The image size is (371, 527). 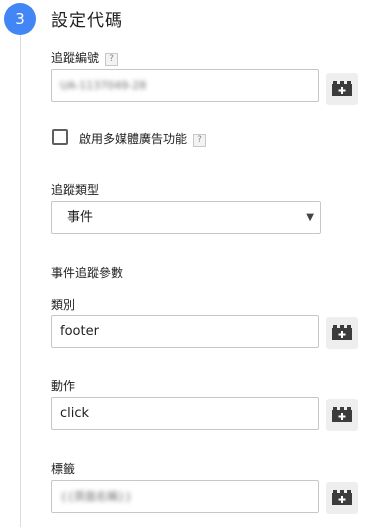 What do you see at coordinates (75, 190) in the screenshot?
I see `track-type-label: 追蹤類型` at bounding box center [75, 190].